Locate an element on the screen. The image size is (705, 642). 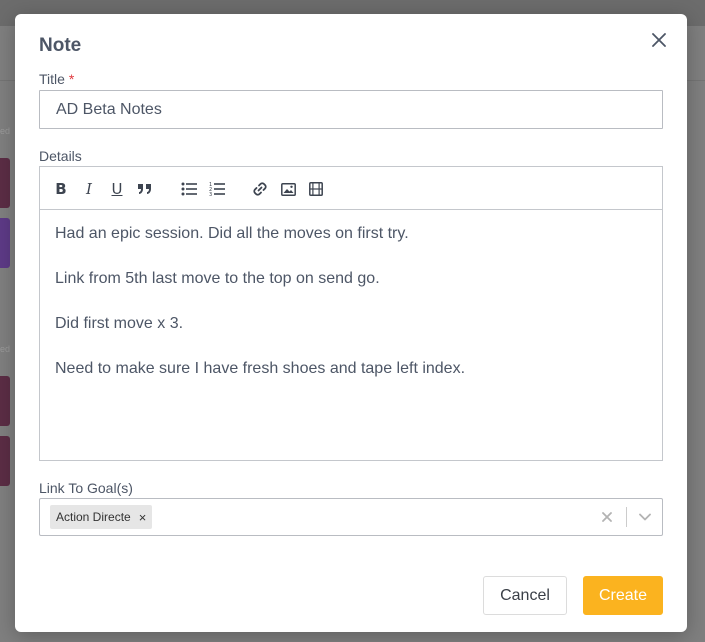
bullet-list-icon is located at coordinates (189, 189).